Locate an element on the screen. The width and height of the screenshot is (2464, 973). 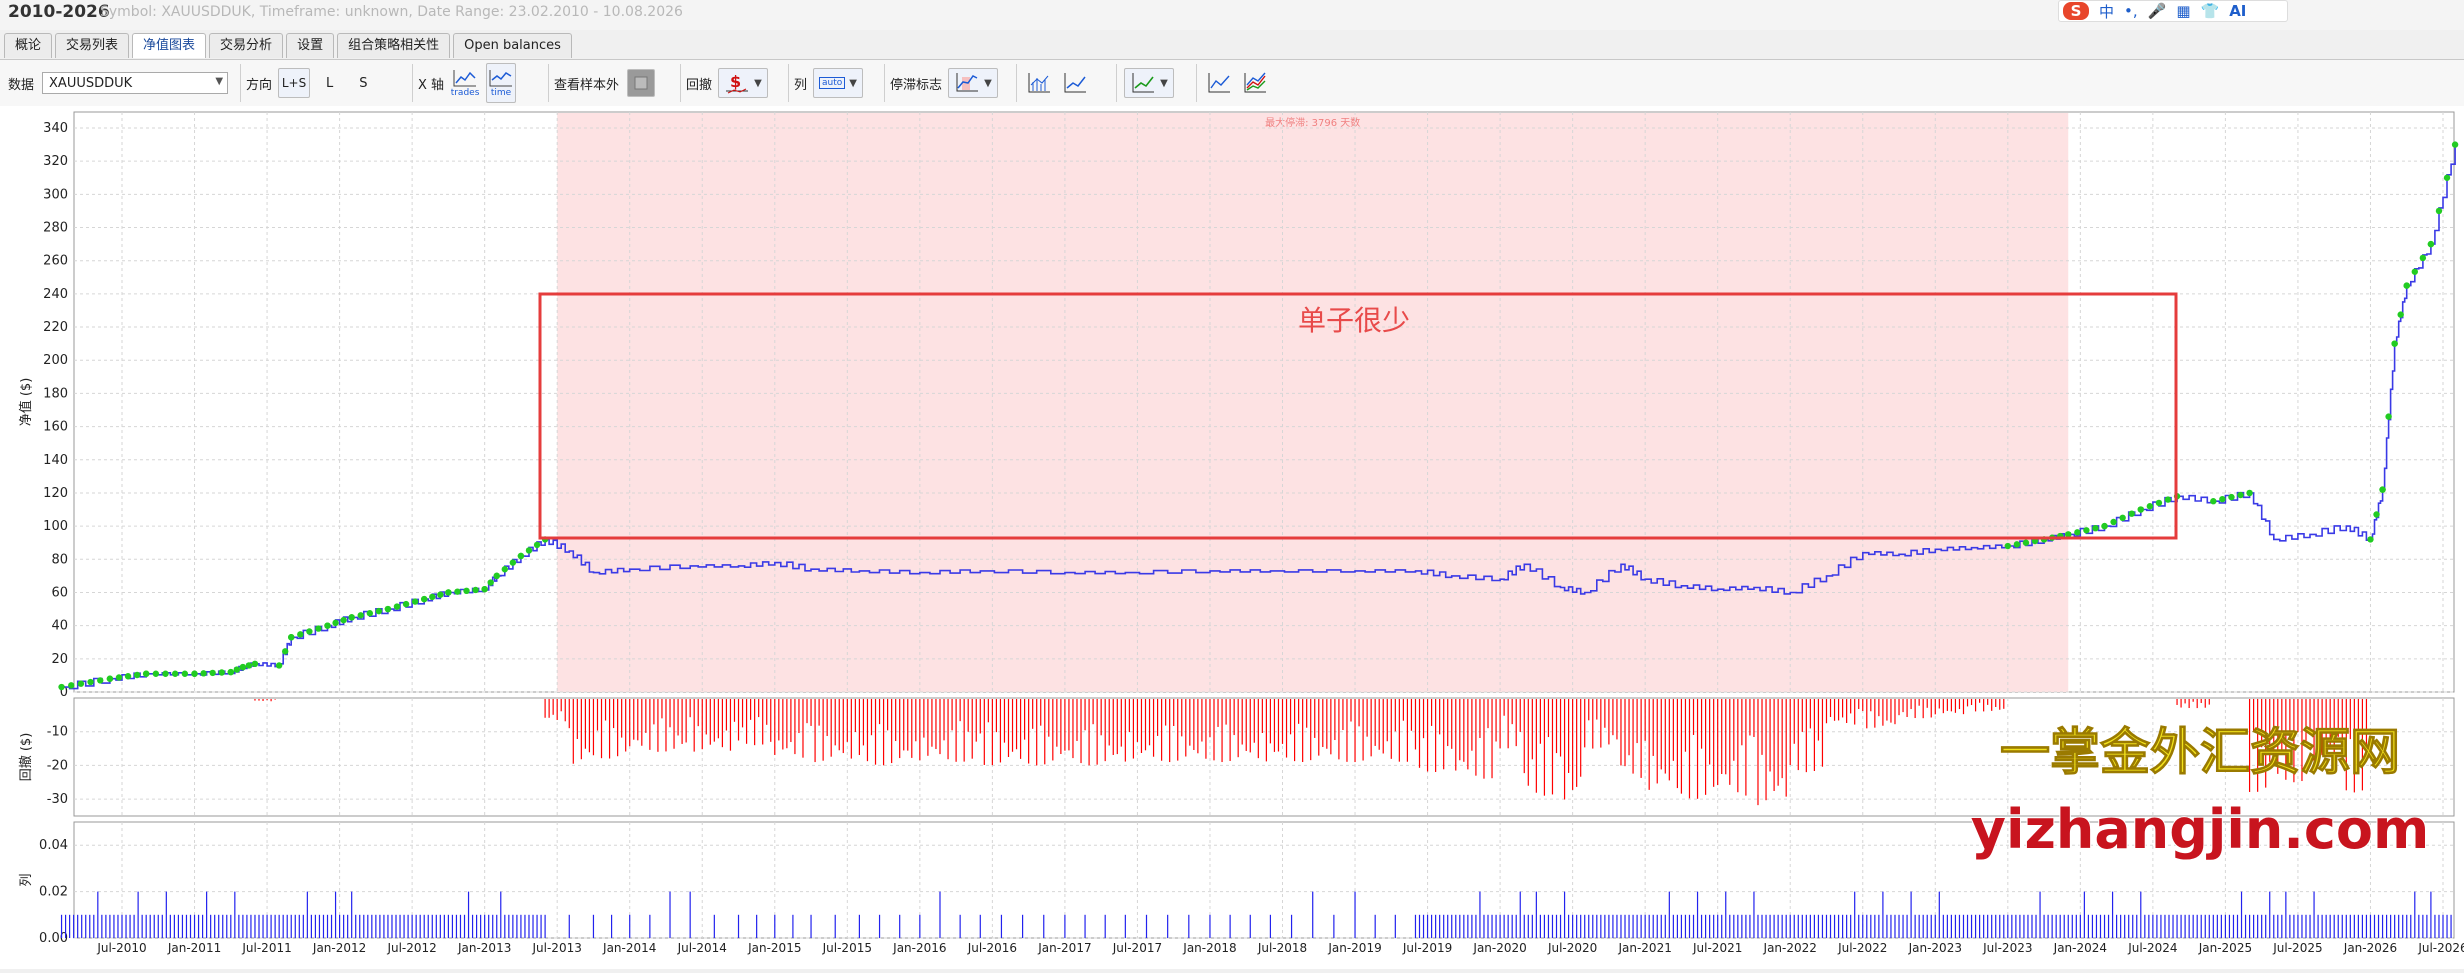
x-tick-label: Jan-2011 is located at coordinates (194, 948).